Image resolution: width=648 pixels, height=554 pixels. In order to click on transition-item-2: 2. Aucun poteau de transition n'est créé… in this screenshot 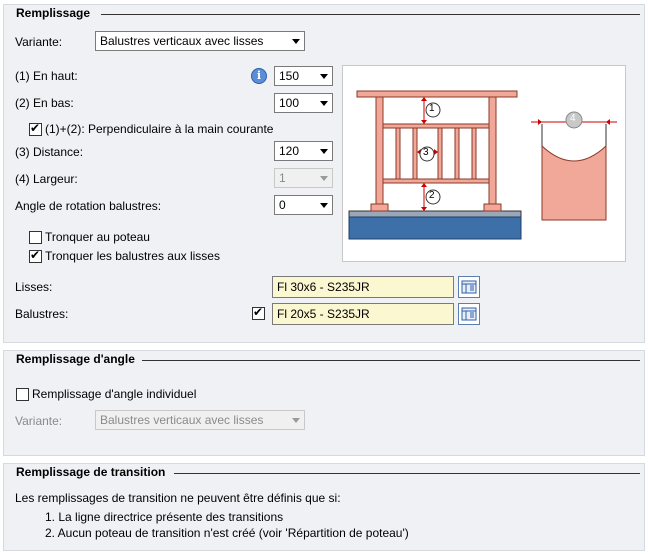, I will do `click(227, 533)`.